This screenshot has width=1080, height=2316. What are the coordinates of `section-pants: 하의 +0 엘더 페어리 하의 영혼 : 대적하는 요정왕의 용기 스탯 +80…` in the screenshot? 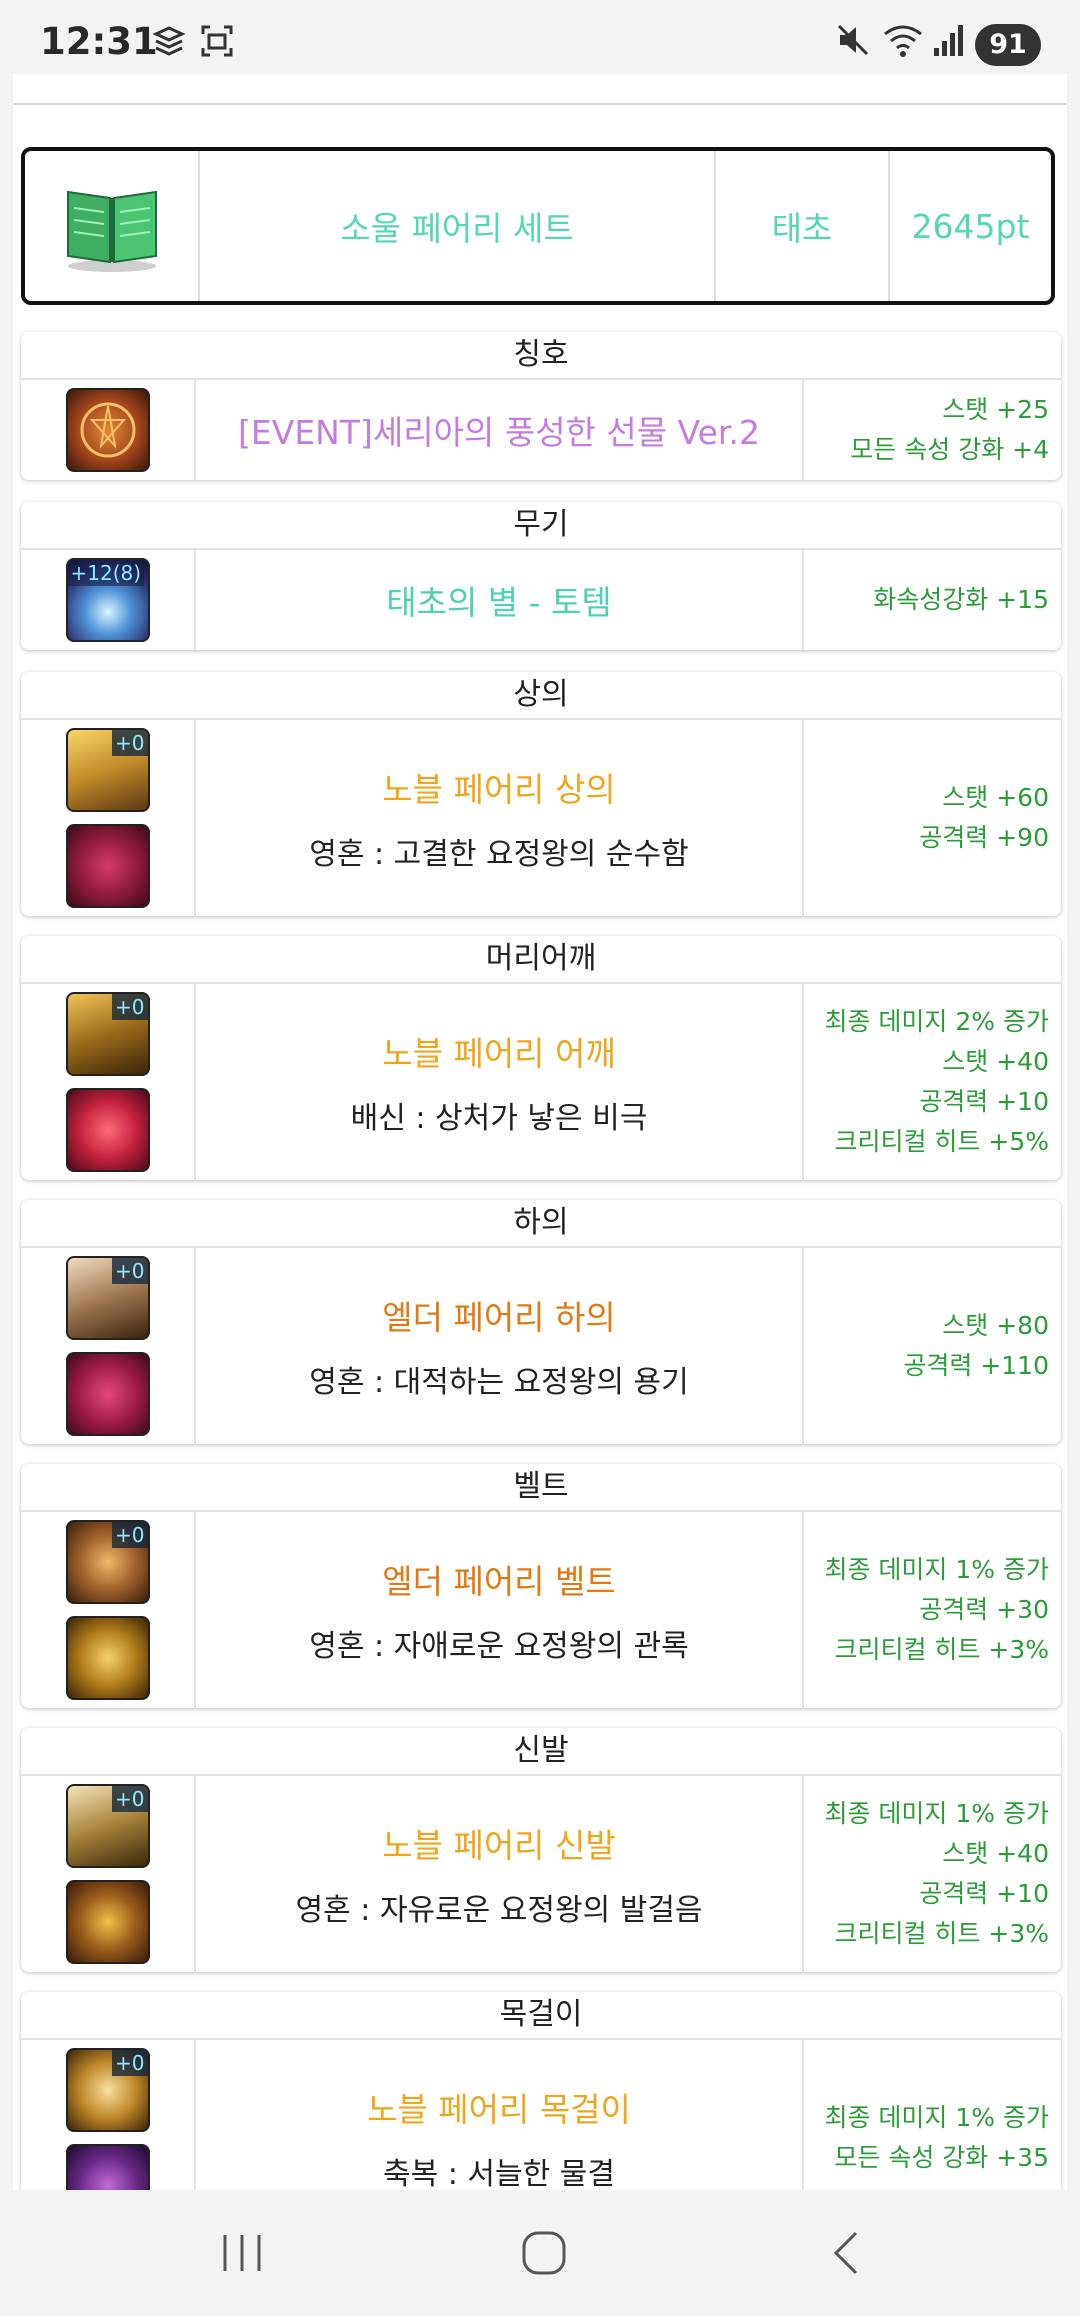 It's located at (541, 1322).